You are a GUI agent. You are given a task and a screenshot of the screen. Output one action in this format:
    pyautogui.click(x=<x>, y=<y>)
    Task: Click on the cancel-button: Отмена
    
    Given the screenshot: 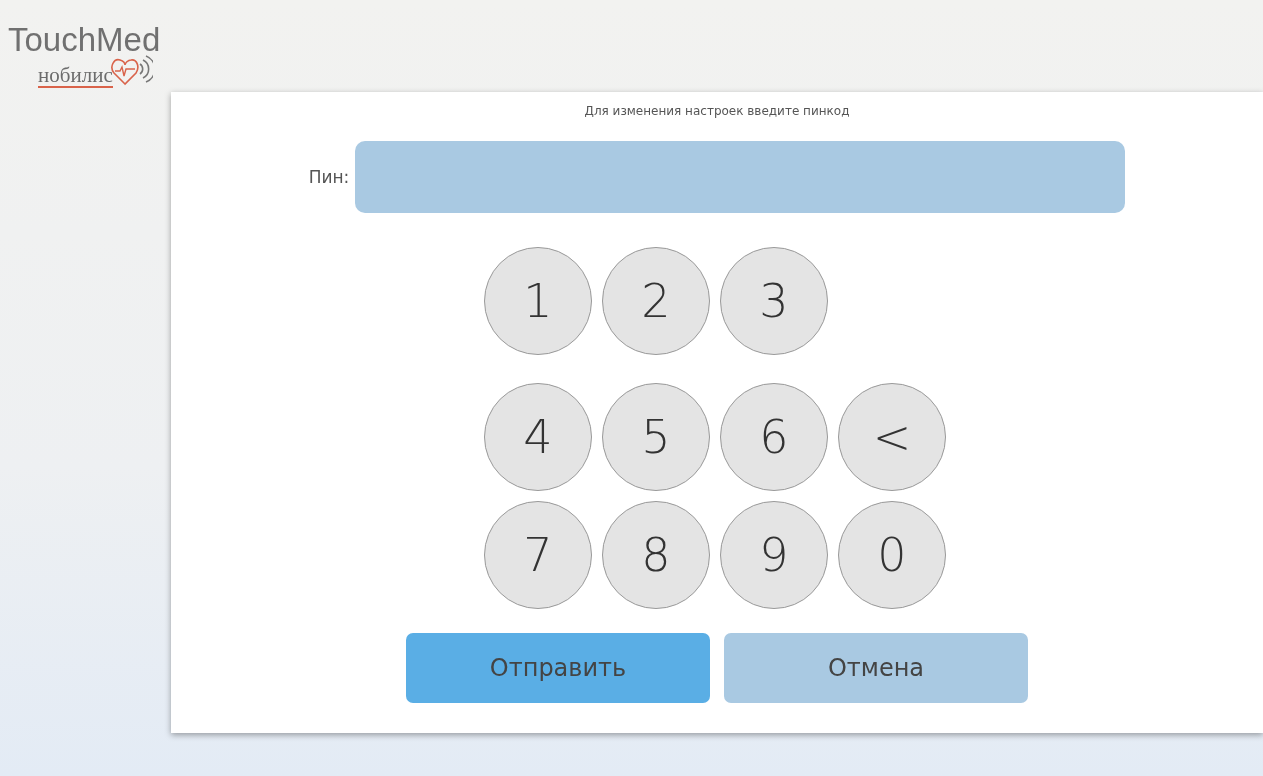 What is the action you would take?
    pyautogui.click(x=876, y=668)
    